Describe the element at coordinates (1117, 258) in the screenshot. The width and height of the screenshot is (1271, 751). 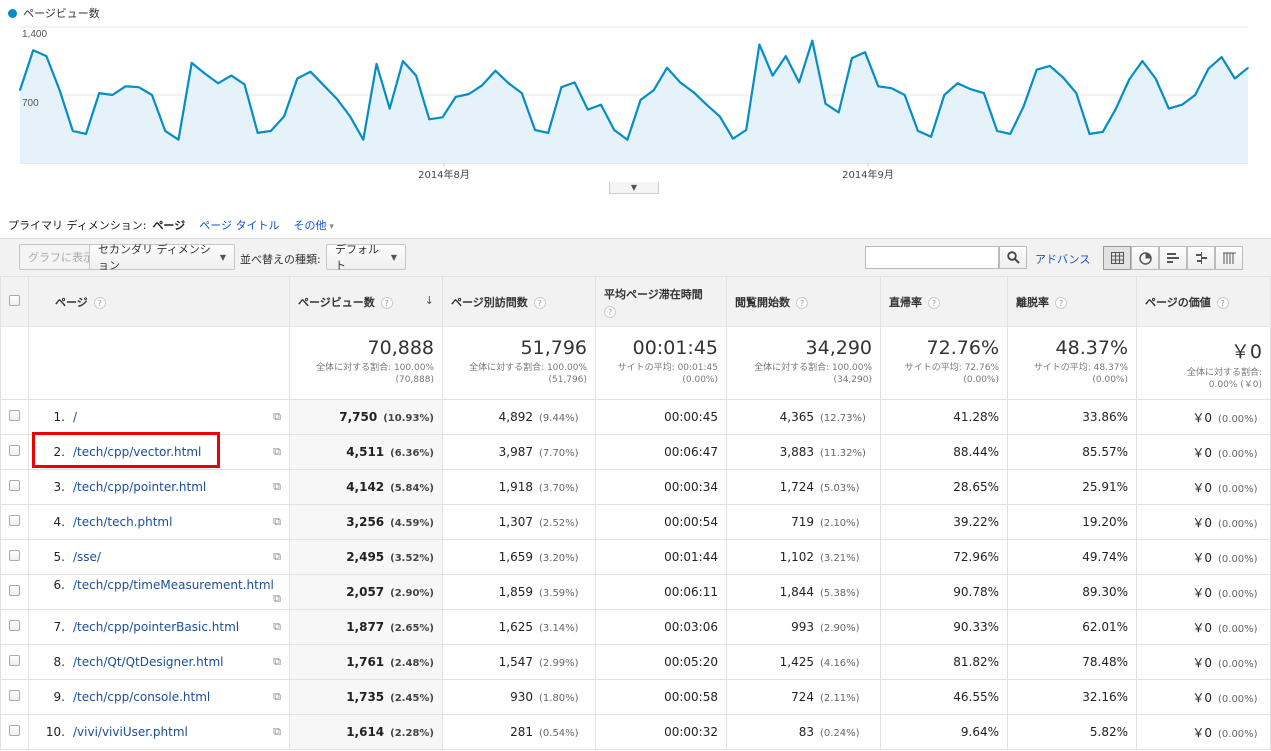
I see `view-table-button` at that location.